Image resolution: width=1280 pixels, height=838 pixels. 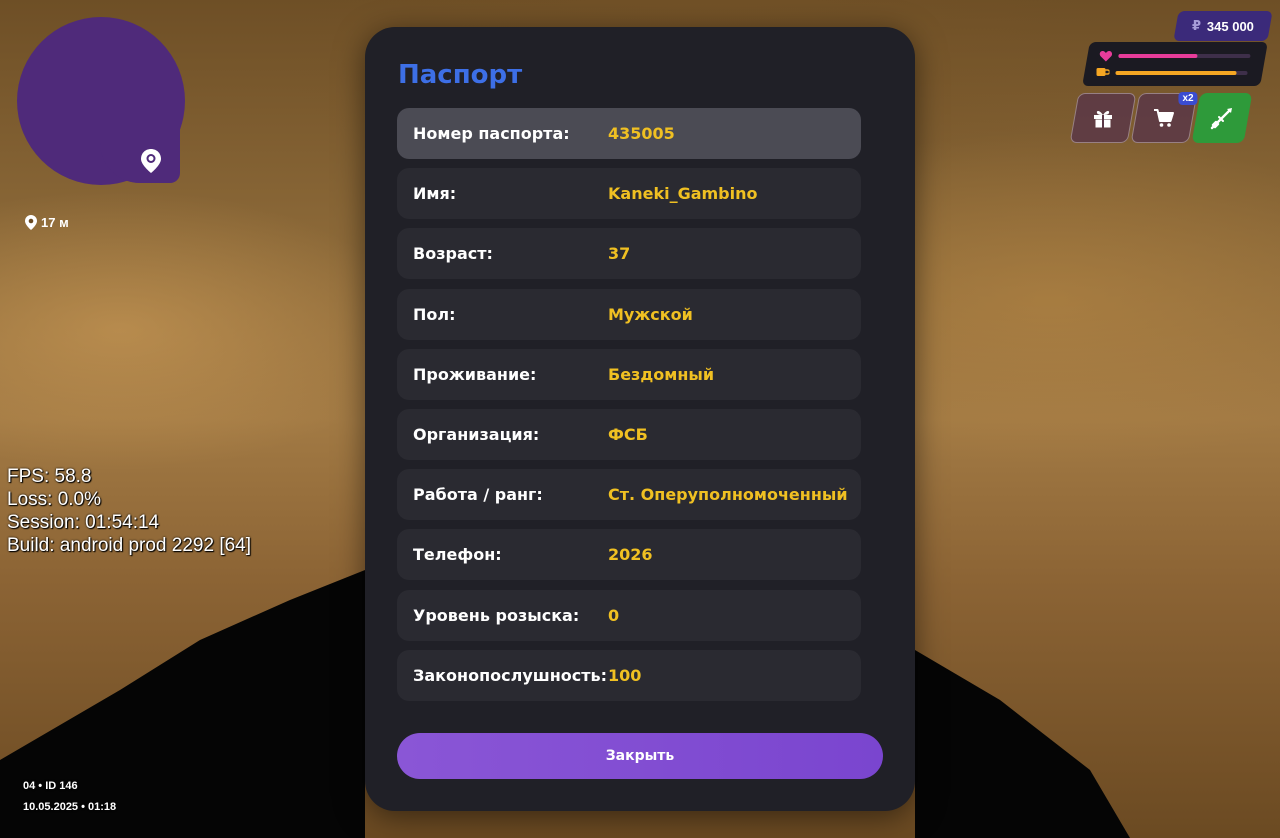 I want to click on gift-button, so click(x=1103, y=118).